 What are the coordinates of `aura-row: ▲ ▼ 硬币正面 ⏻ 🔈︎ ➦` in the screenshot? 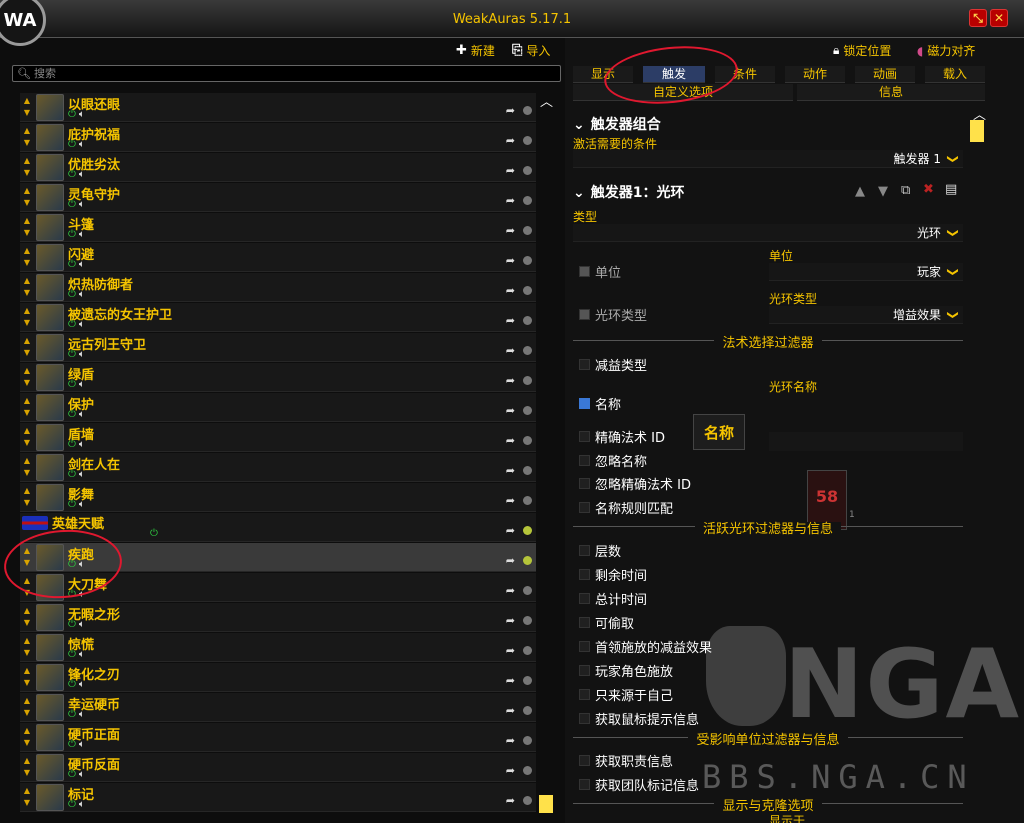 It's located at (278, 737).